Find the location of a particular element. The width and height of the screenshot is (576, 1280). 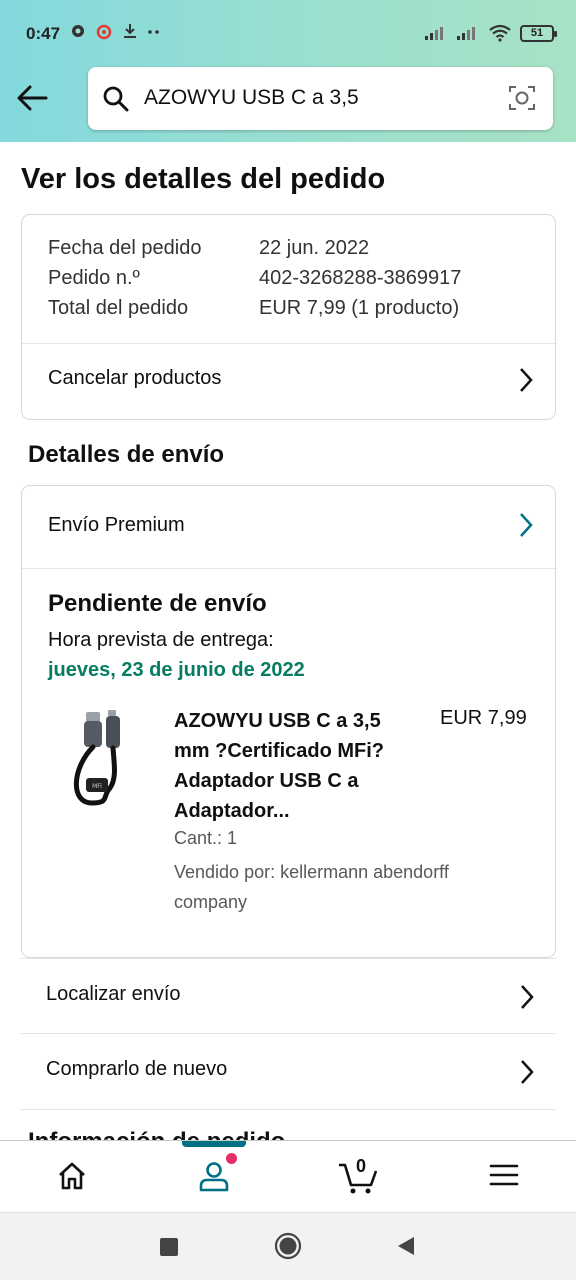

menu-icon is located at coordinates (504, 1175).